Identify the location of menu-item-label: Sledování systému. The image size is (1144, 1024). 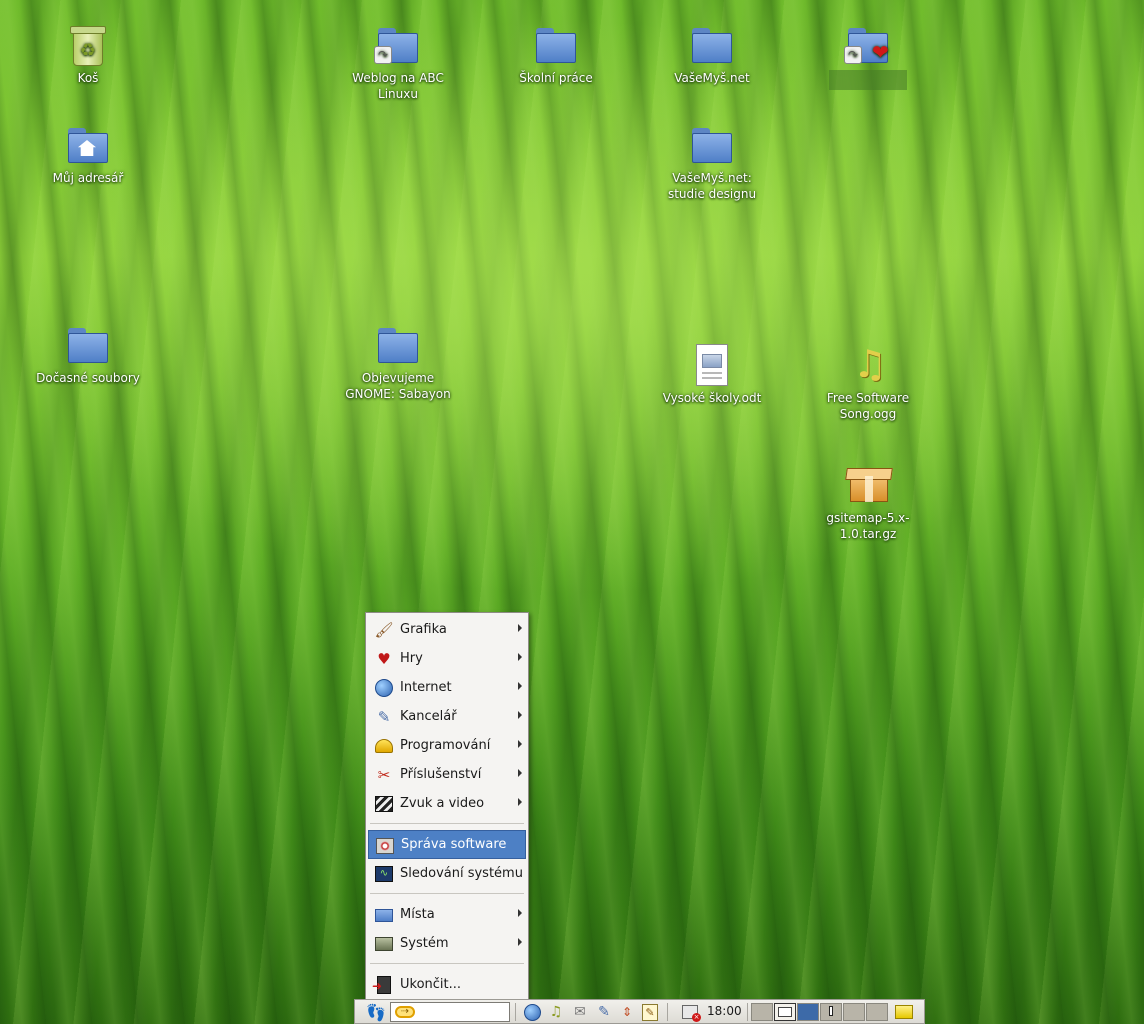
(461, 873).